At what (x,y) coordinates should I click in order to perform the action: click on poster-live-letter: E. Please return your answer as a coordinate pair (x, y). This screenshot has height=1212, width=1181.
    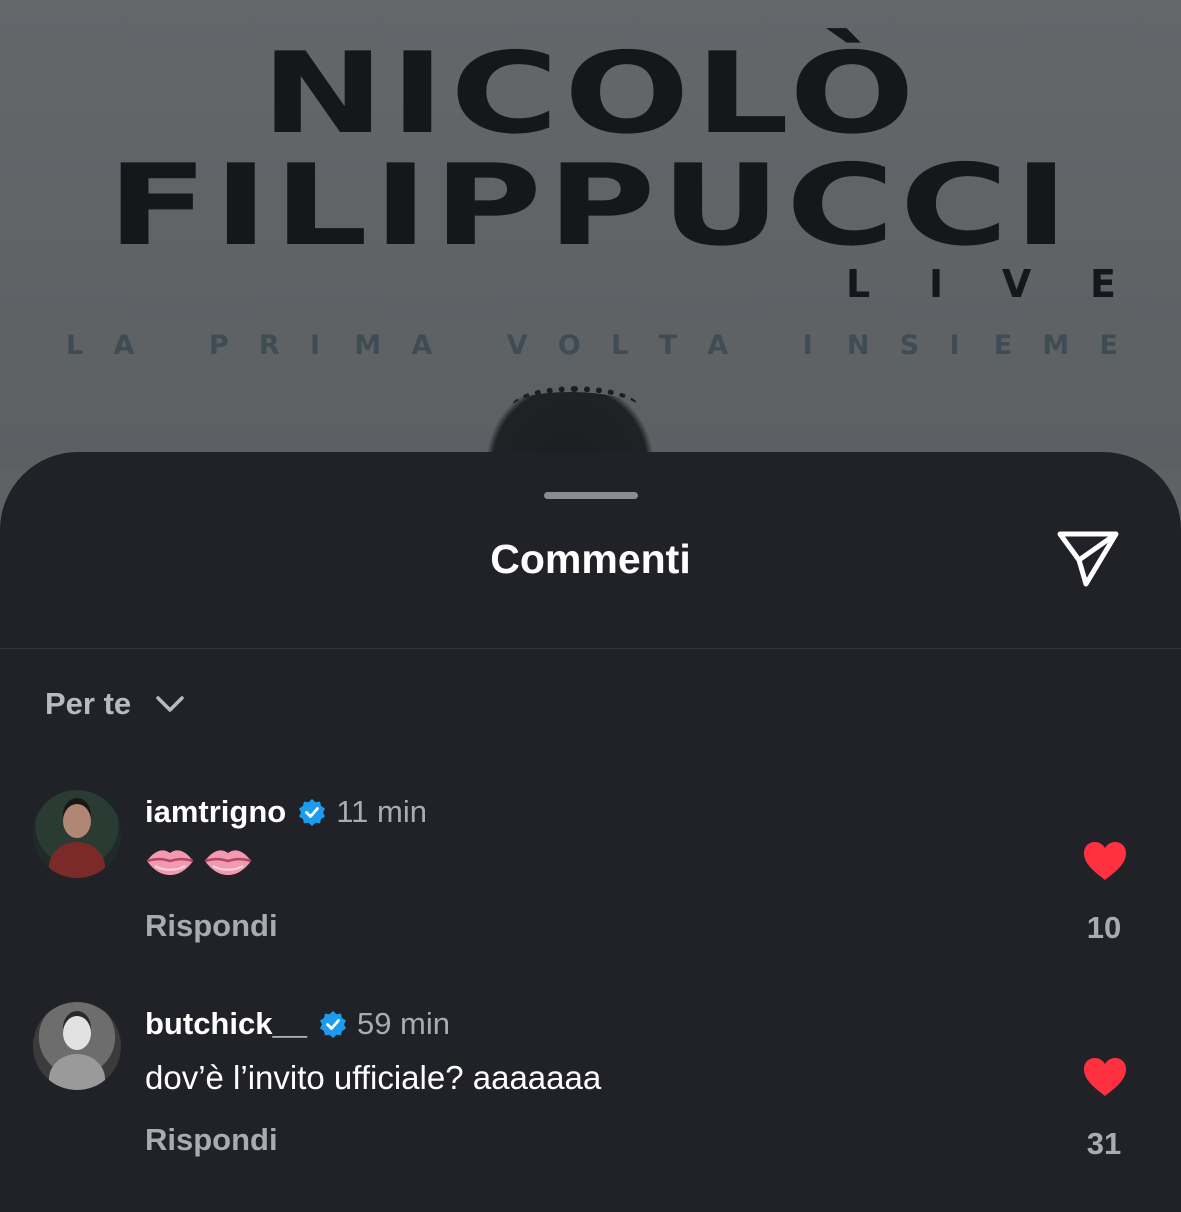
    Looking at the image, I should click on (1103, 284).